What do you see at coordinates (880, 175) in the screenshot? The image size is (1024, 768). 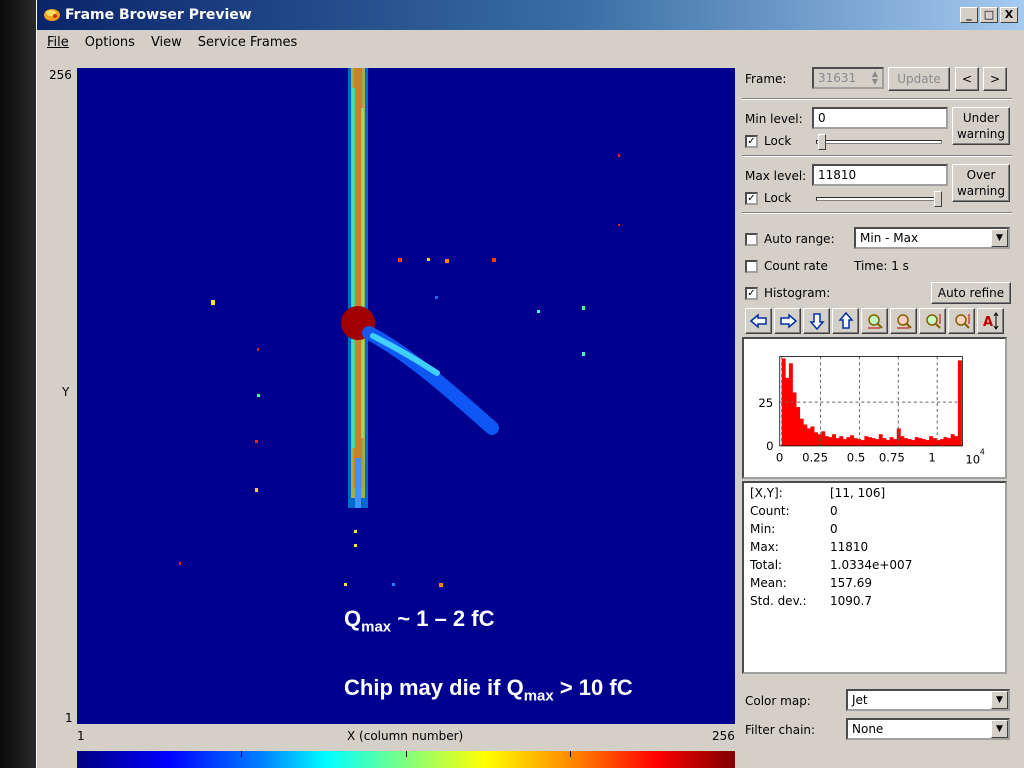 I see `max-level-input: 11810` at bounding box center [880, 175].